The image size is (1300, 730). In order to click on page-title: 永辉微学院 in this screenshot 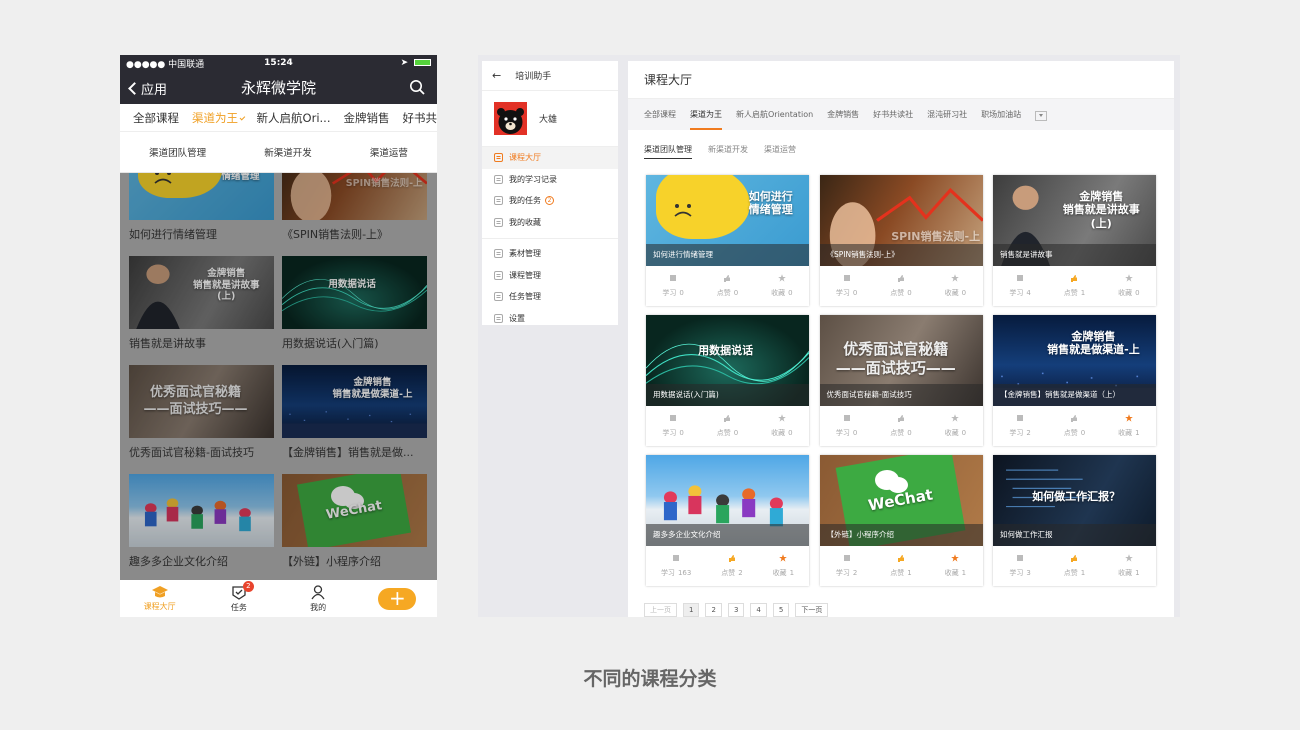, I will do `click(278, 88)`.